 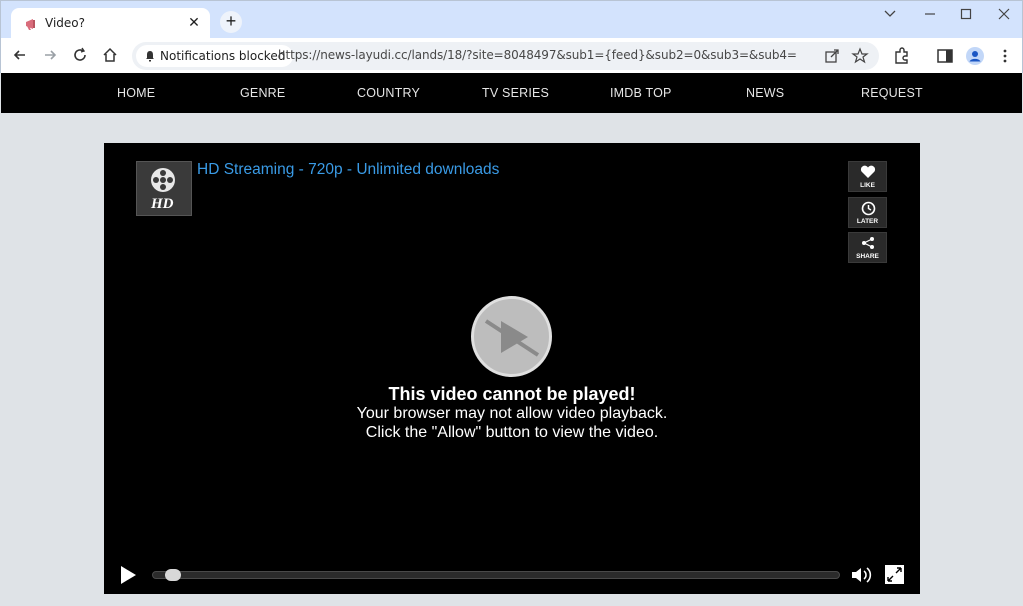 I want to click on nav-imdb-top: IMDB TOP, so click(x=641, y=93).